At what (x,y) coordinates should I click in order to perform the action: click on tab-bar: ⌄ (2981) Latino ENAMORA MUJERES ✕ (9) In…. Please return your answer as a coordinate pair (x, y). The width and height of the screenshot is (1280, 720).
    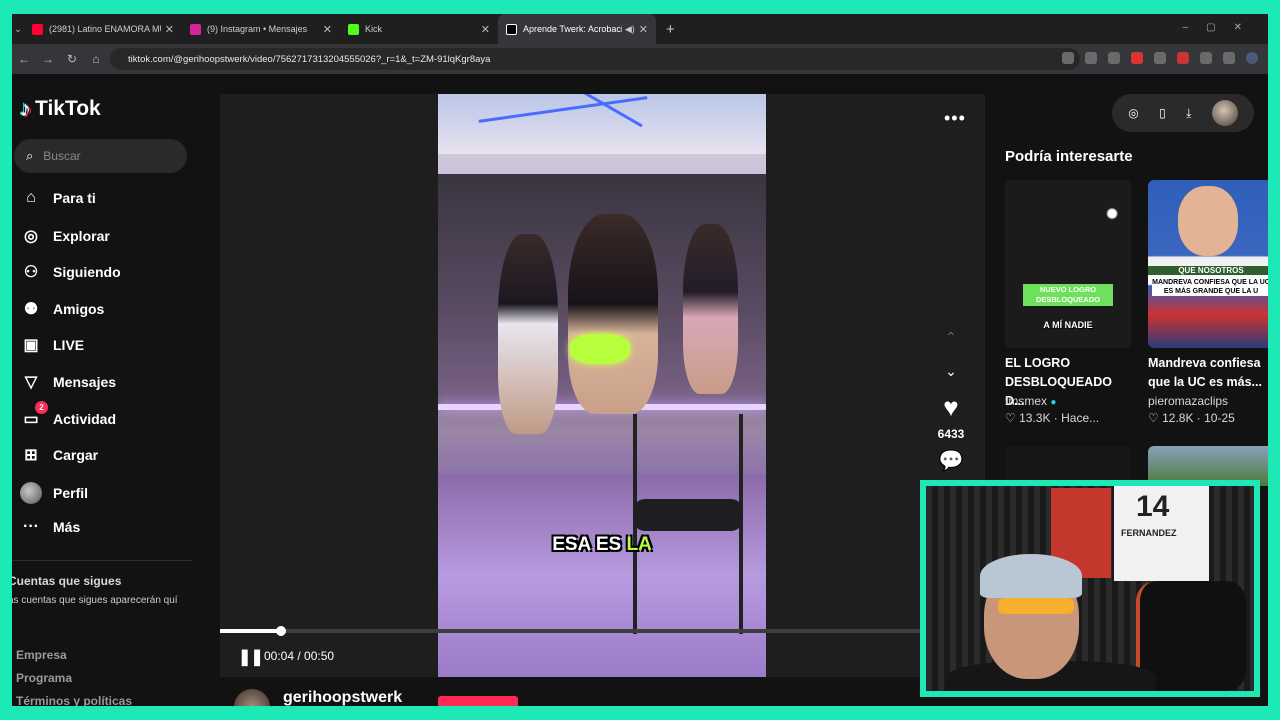
    Looking at the image, I should click on (640, 29).